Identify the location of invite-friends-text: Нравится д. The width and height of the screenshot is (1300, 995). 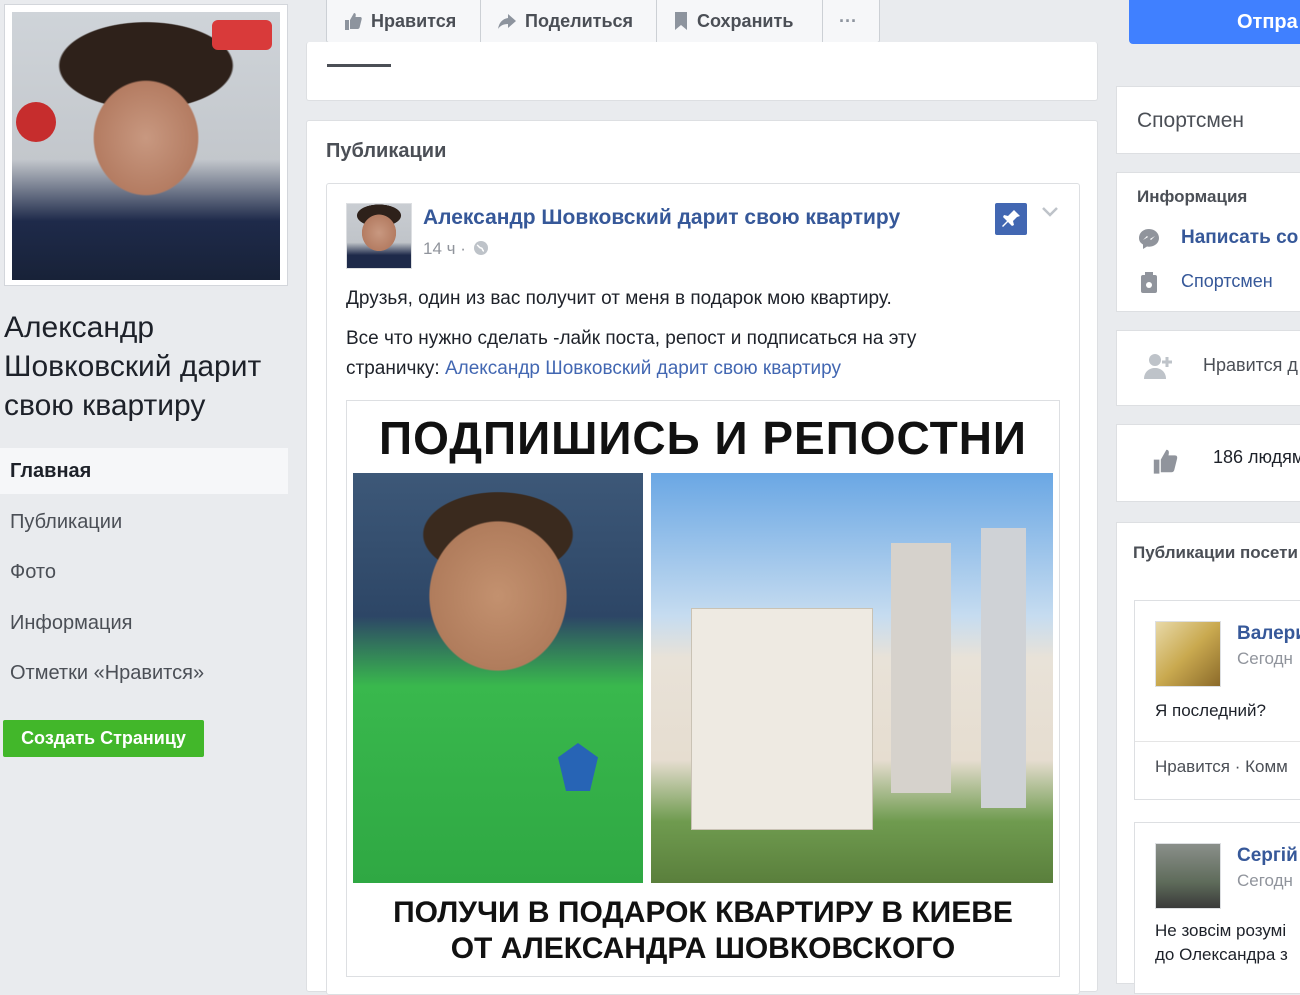
(1250, 365).